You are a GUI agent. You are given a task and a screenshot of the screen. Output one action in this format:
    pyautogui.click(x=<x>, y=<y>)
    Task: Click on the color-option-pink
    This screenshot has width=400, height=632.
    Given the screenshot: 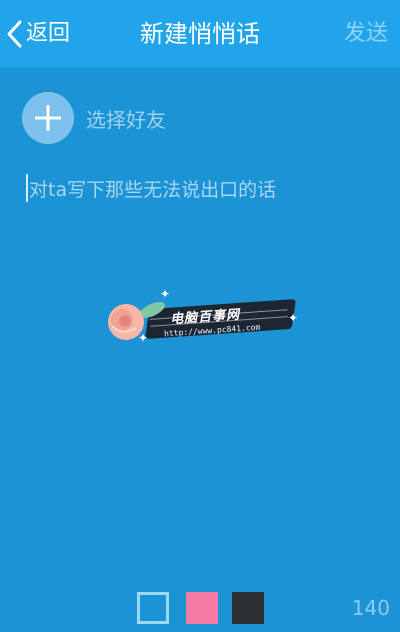 What is the action you would take?
    pyautogui.click(x=202, y=608)
    